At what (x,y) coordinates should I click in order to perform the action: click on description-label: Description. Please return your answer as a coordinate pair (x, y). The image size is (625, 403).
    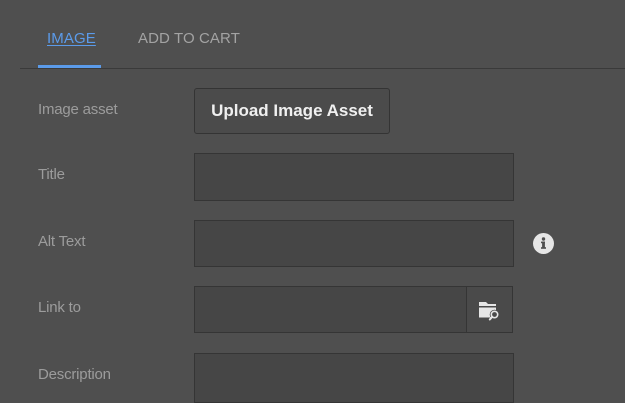
    Looking at the image, I should click on (74, 374).